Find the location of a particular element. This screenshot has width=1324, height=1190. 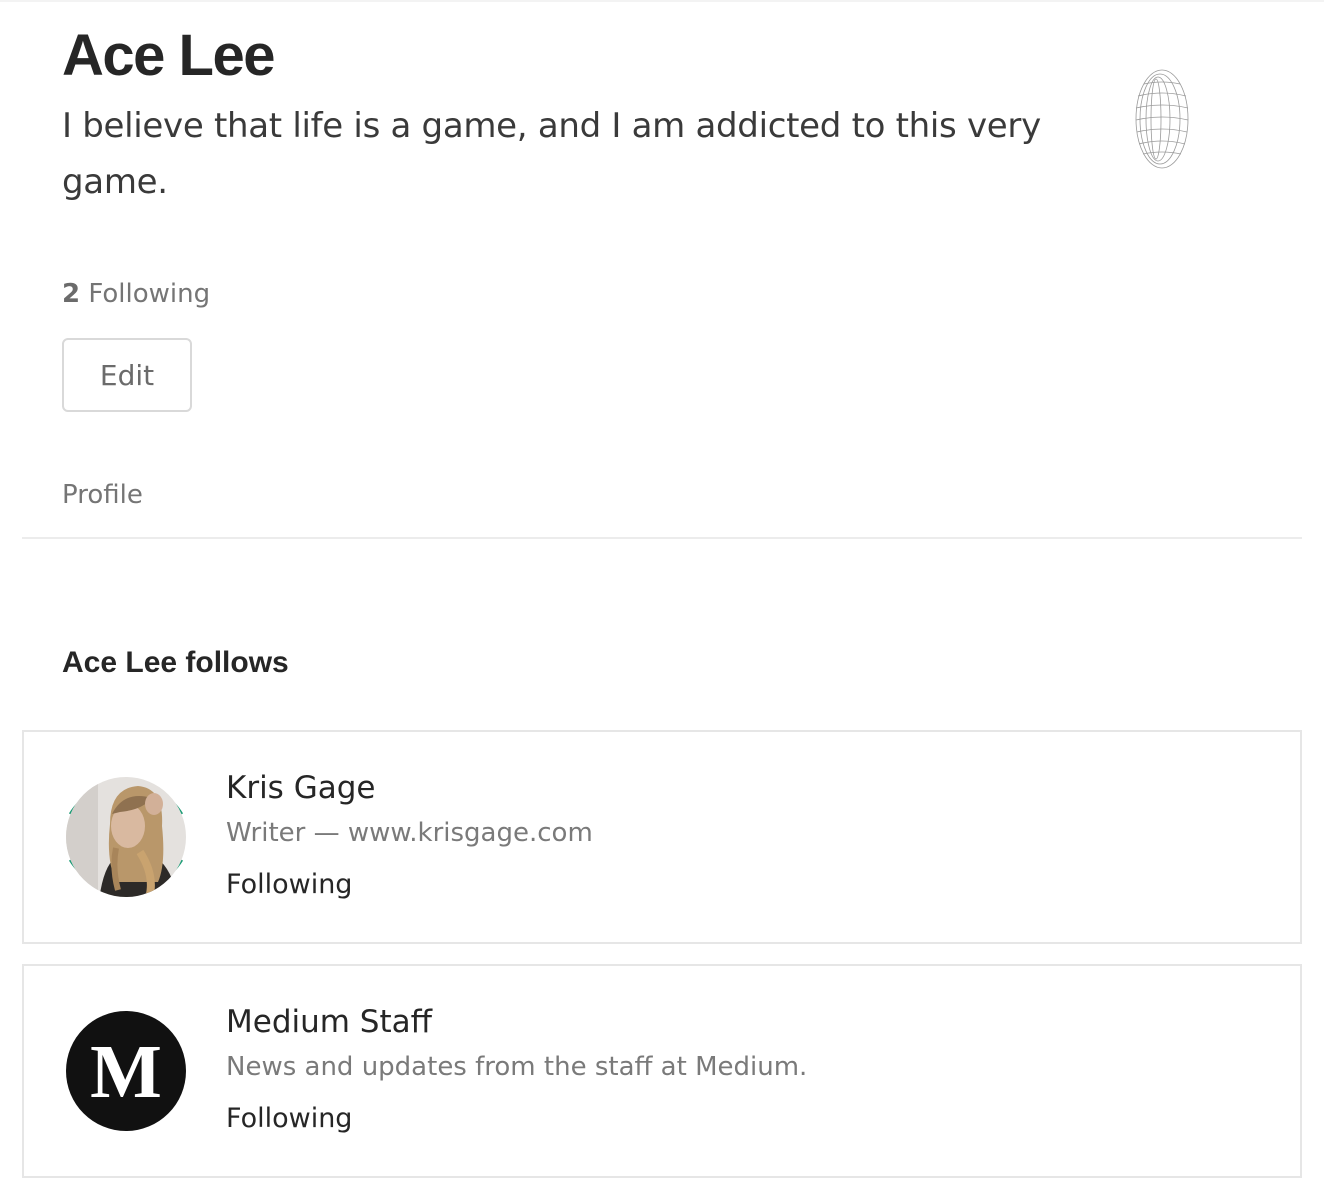

follow-name: Kris Gage is located at coordinates (300, 788).